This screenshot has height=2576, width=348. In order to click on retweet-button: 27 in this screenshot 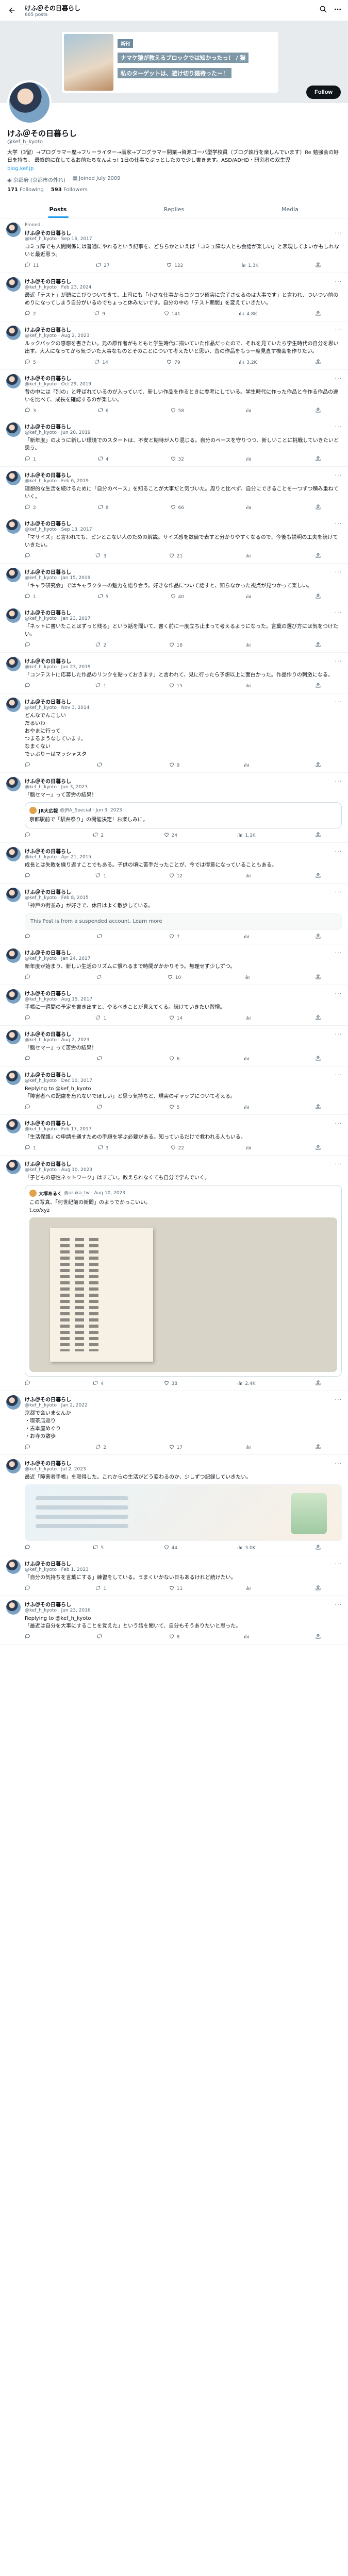, I will do `click(102, 265)`.